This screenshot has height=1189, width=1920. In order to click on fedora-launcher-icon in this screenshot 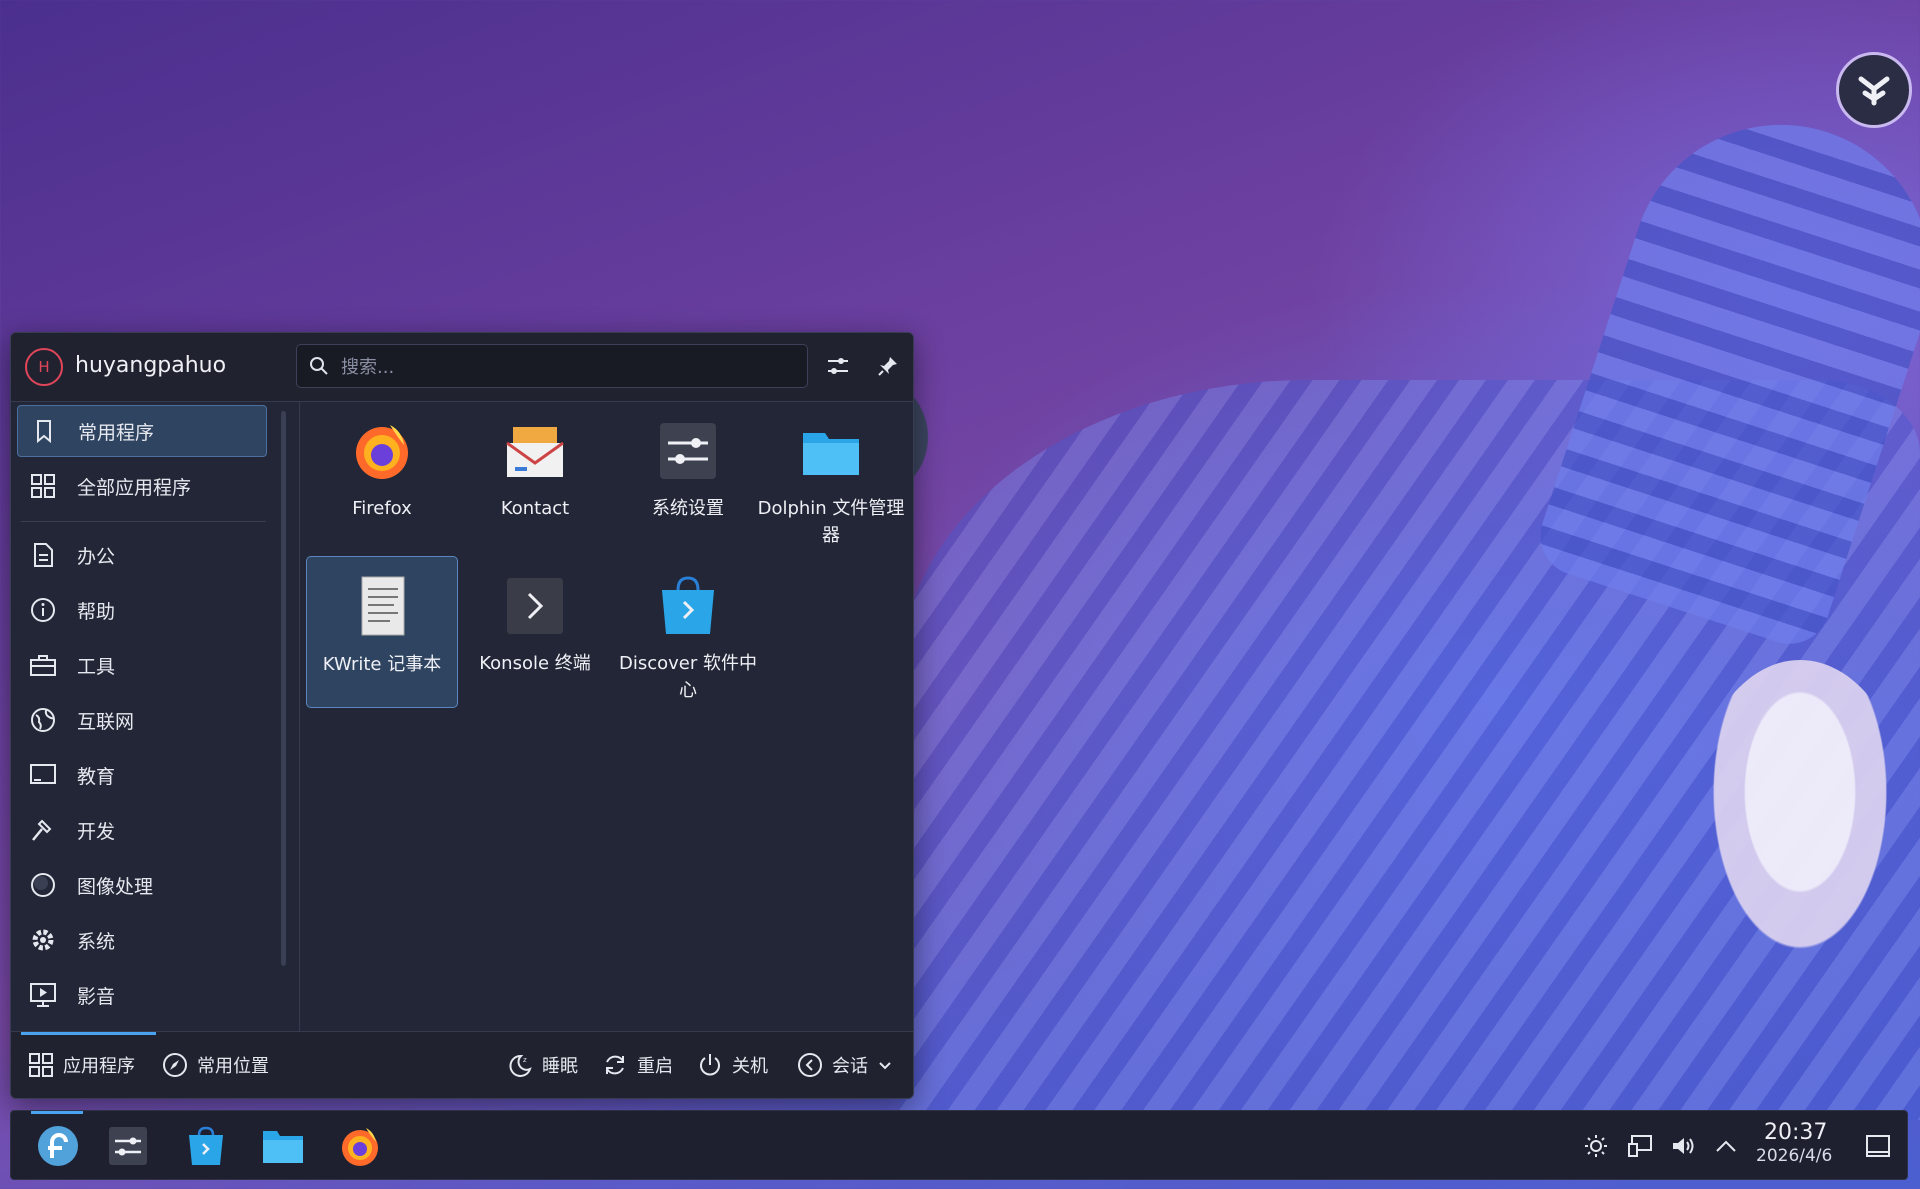, I will do `click(58, 1146)`.